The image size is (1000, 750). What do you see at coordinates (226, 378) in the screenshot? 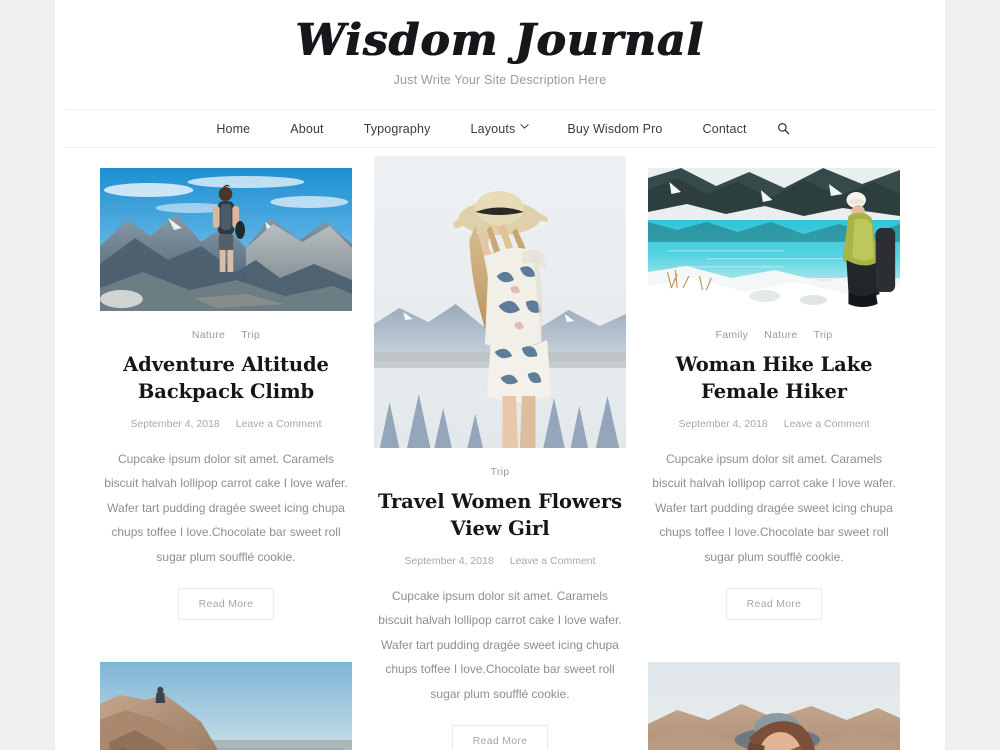
I see `post-title: Adventure Altitude Backpack Climb` at bounding box center [226, 378].